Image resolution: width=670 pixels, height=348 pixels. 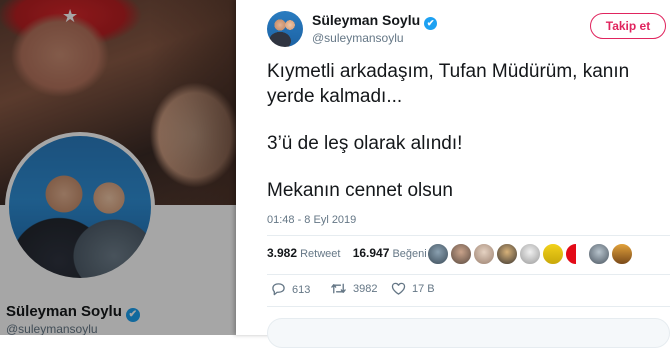 What do you see at coordinates (365, 143) in the screenshot?
I see `tweet-paragraph: 3’ü de leş olarak alındı!` at bounding box center [365, 143].